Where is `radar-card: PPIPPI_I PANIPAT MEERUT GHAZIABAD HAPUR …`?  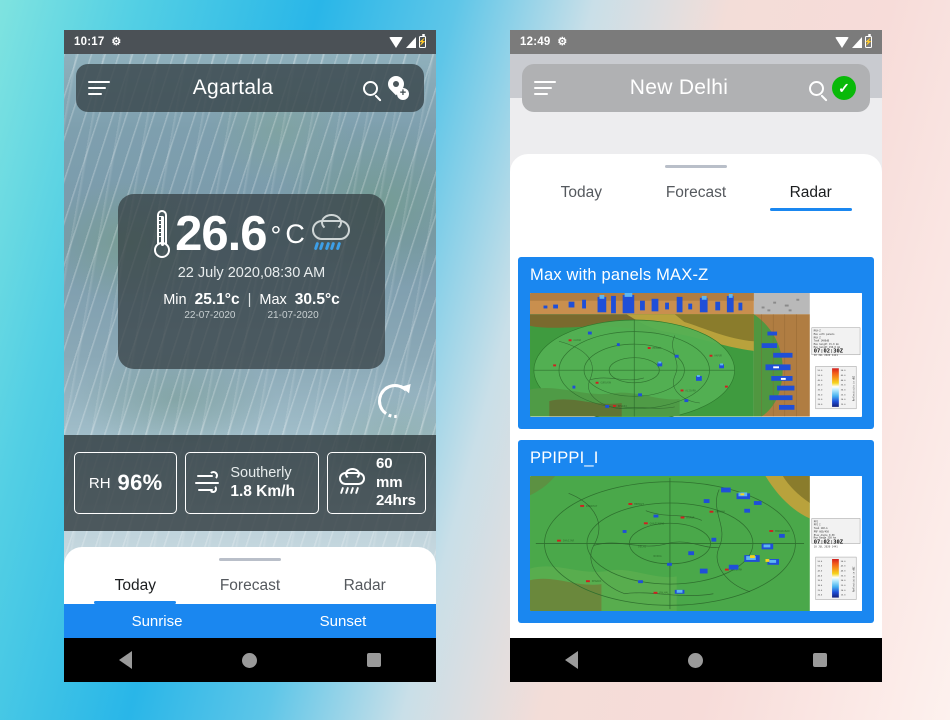 radar-card: PPIPPI_I PANIPAT MEERUT GHAZIABAD HAPUR … is located at coordinates (696, 531).